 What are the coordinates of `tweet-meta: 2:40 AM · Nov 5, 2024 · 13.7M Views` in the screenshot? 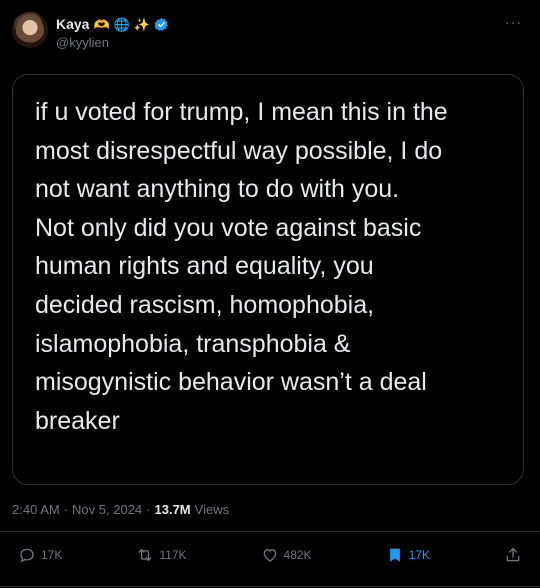 It's located at (120, 509).